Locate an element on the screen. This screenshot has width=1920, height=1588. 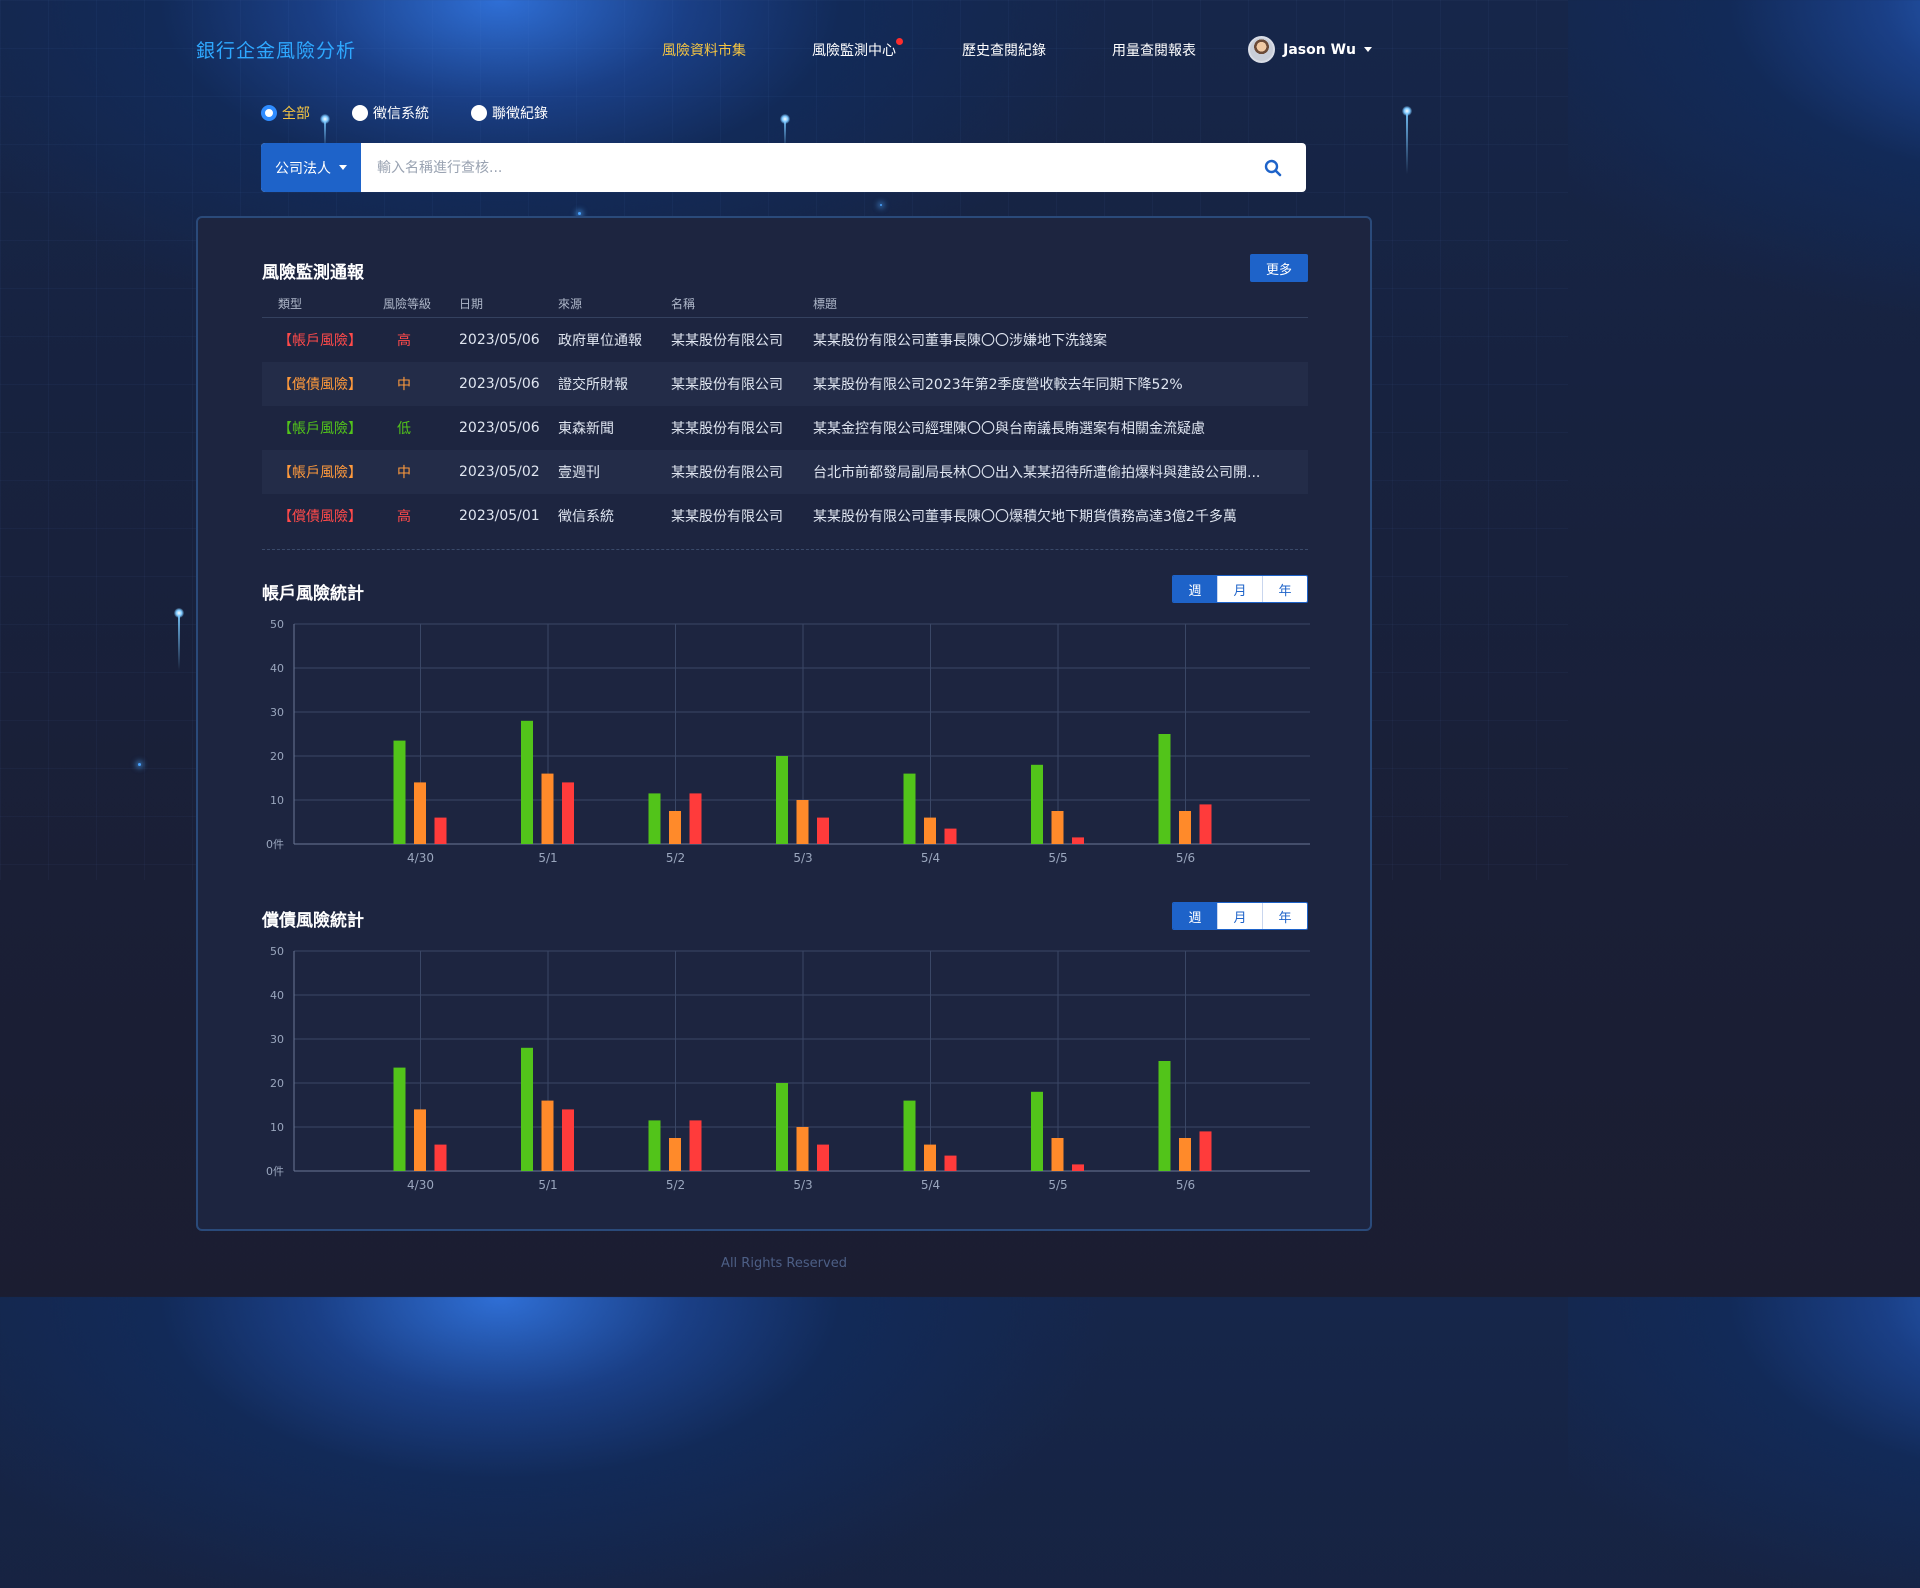
x-tick-label: 5/1 is located at coordinates (547, 1185).